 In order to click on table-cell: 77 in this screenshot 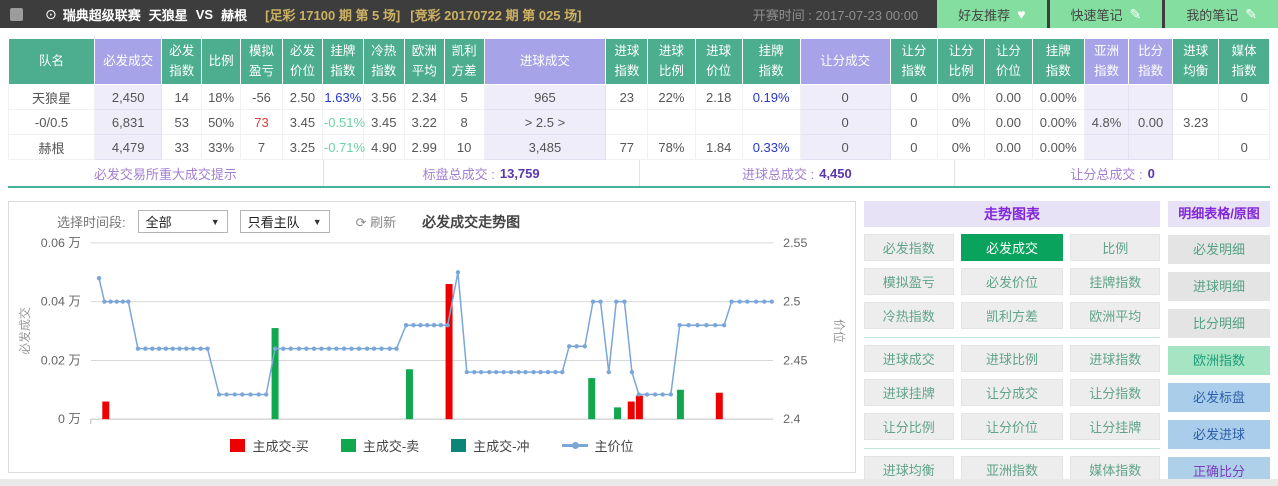, I will do `click(627, 147)`.